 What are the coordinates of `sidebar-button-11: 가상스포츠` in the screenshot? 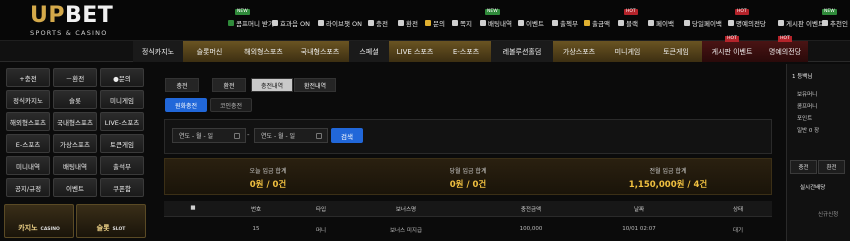 It's located at (75, 143).